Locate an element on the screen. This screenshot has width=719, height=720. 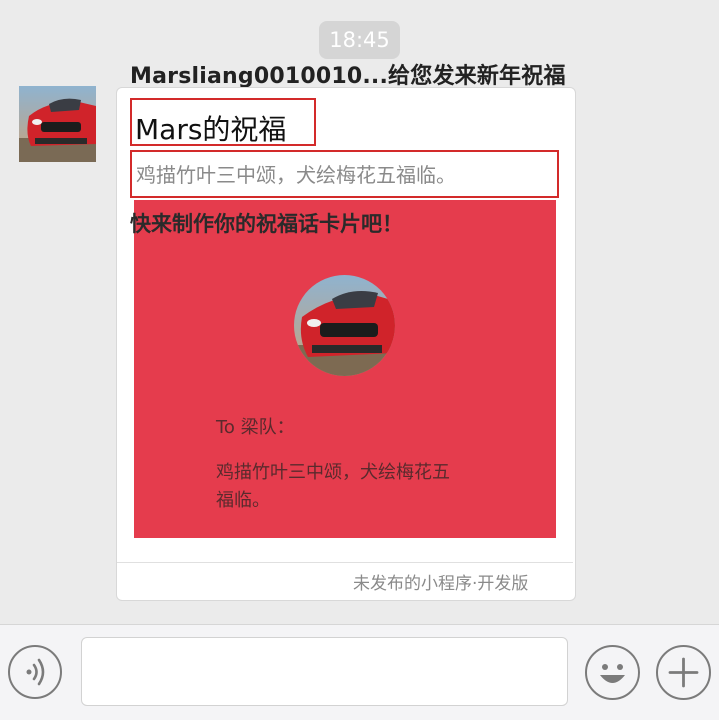
preview-message-line-1: 鸡描竹叶三中颂，犬绘梅花五 is located at coordinates (333, 472).